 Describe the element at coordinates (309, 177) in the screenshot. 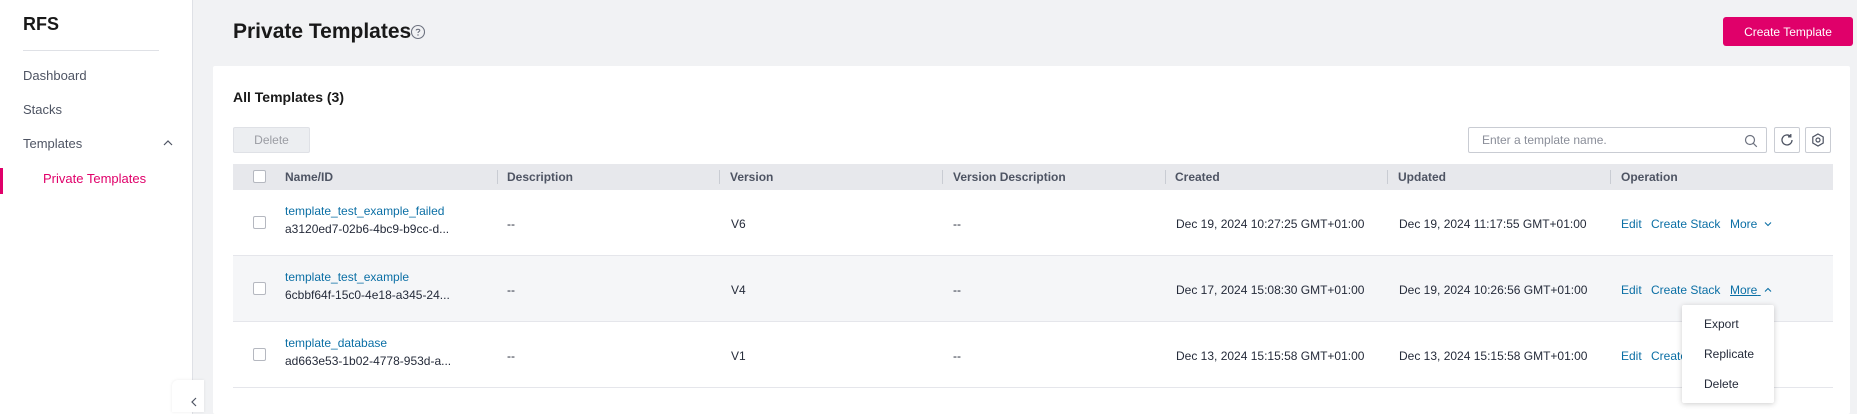

I see `column-header-name: Name/ID` at that location.